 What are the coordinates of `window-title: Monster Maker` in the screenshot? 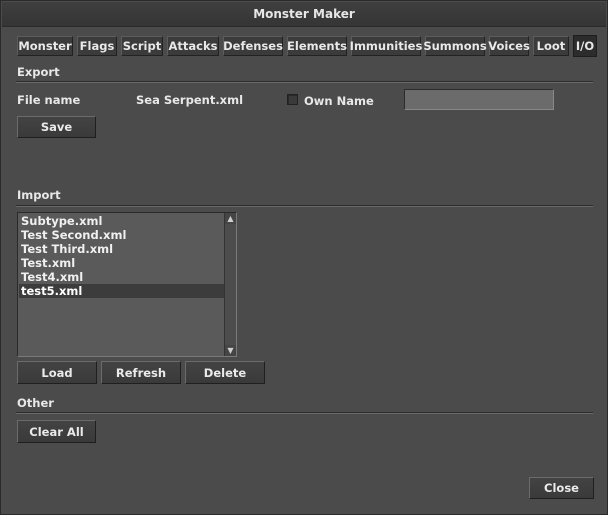 It's located at (304, 14).